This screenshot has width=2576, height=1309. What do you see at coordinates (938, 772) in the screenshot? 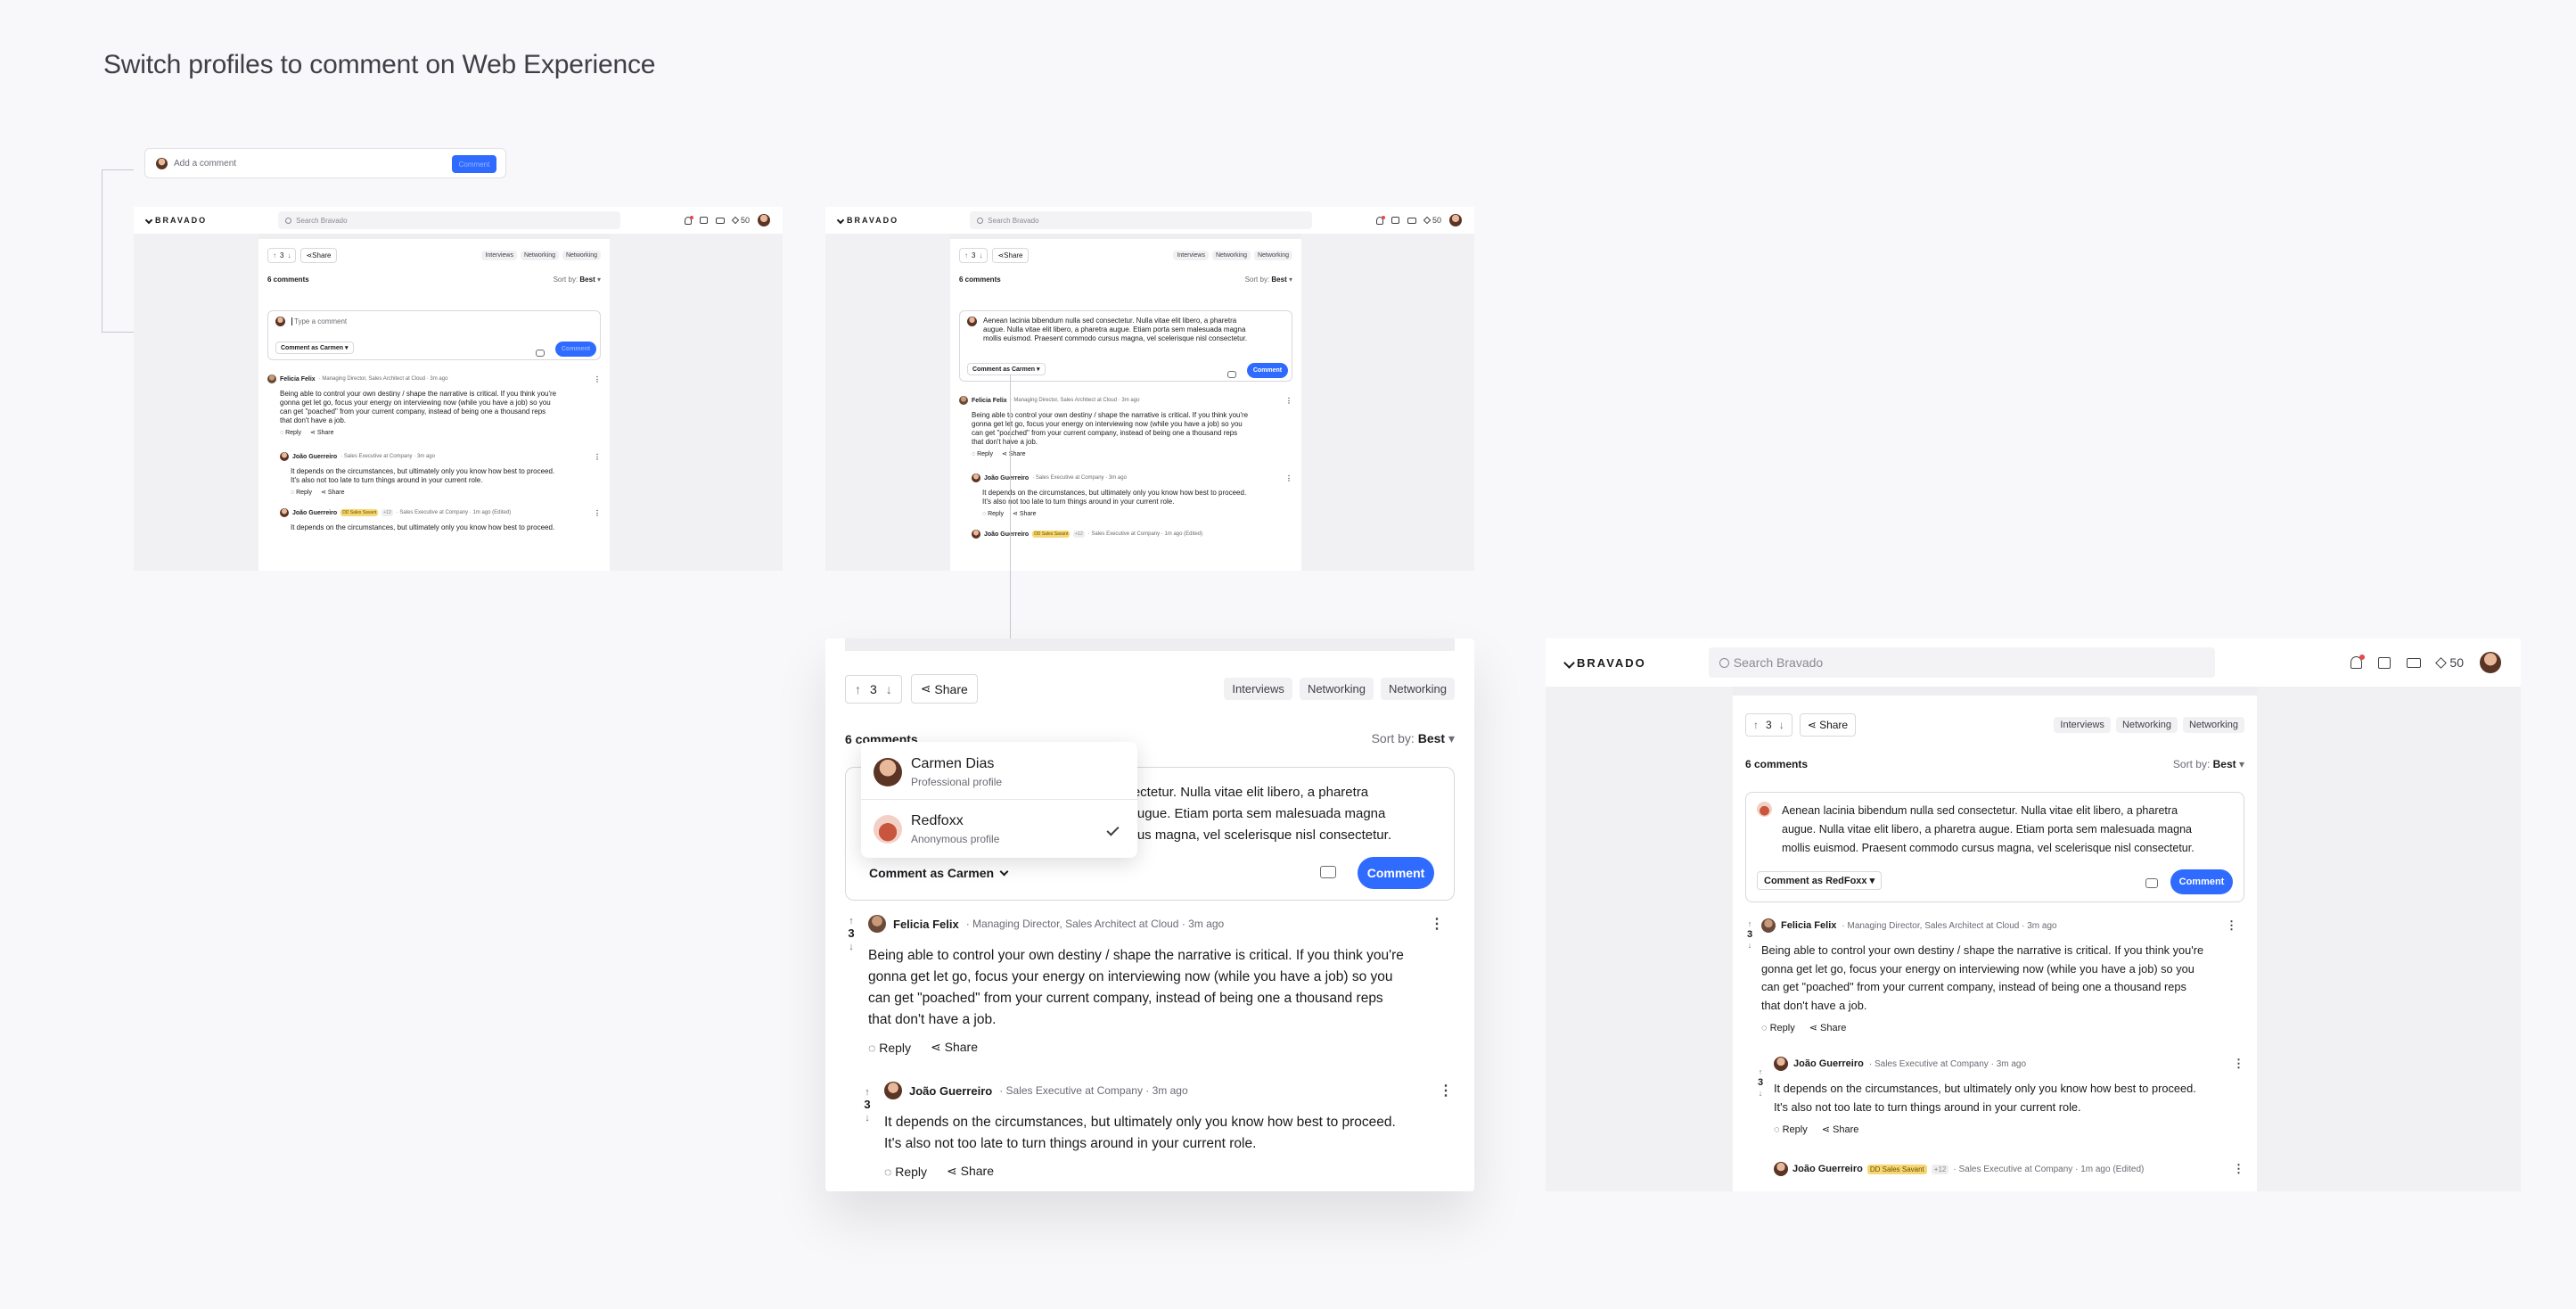
I see `profile-option-carmen: Carmen Dias Professional profile` at bounding box center [938, 772].